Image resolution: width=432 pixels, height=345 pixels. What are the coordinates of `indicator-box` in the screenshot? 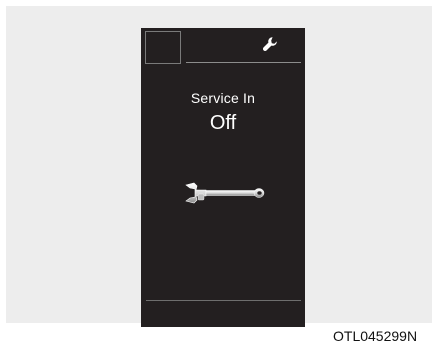 It's located at (163, 47).